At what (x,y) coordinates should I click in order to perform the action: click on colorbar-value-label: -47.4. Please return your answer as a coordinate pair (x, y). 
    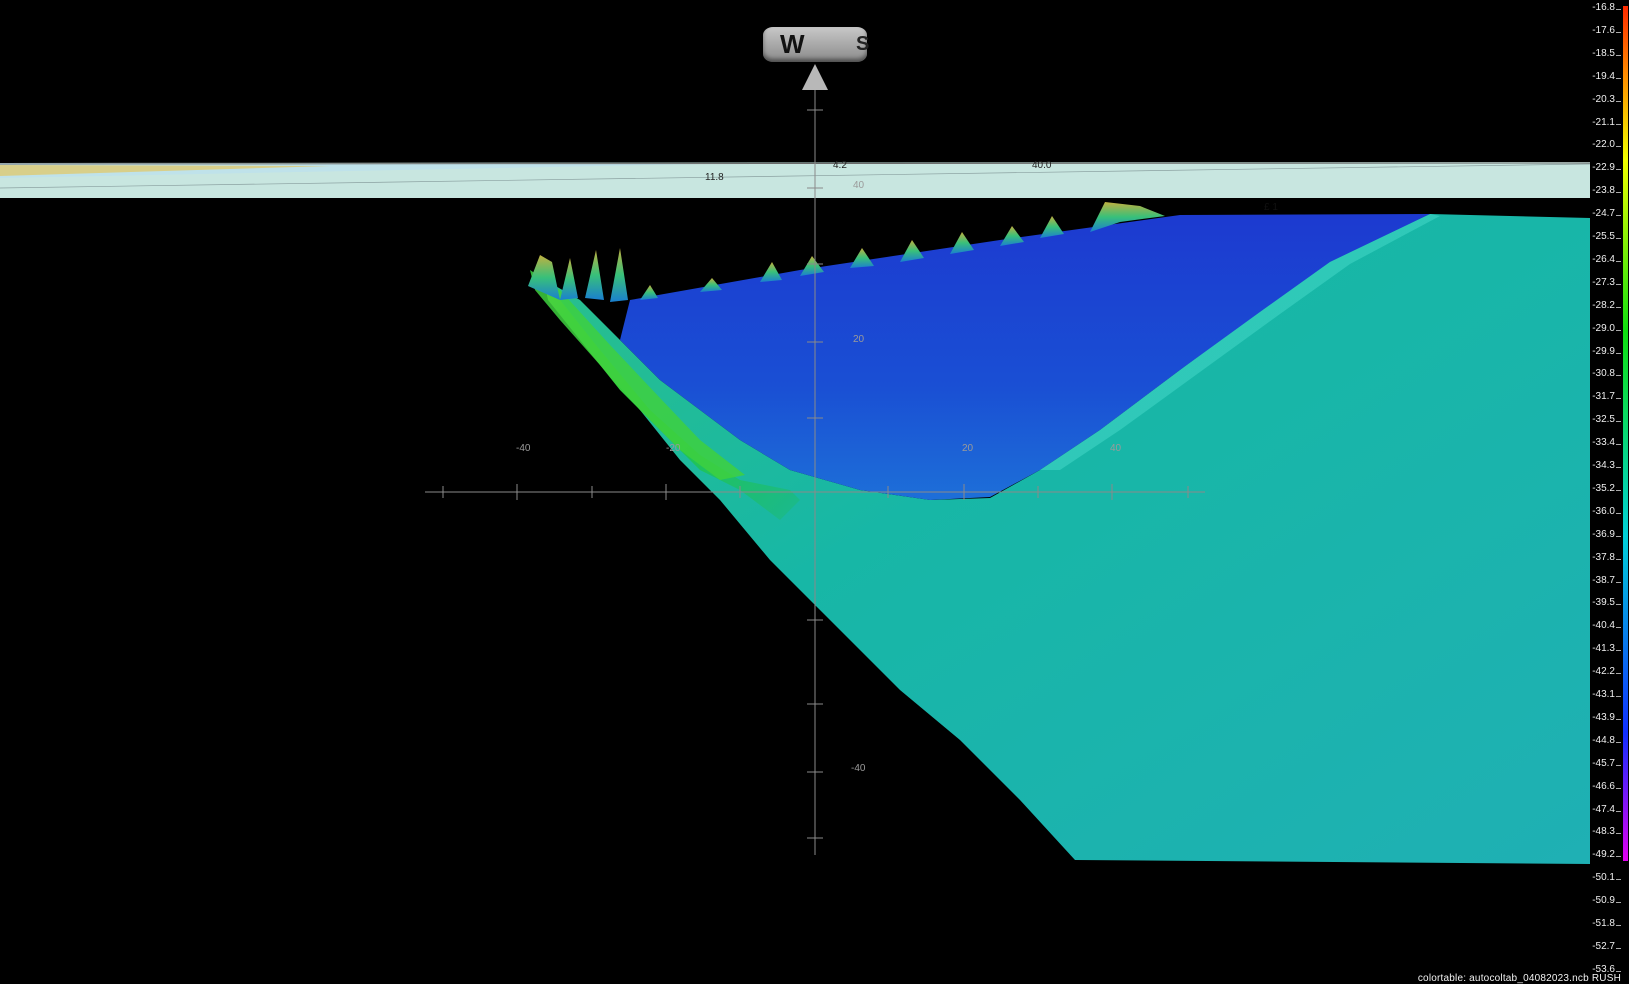
    Looking at the image, I should click on (1603, 809).